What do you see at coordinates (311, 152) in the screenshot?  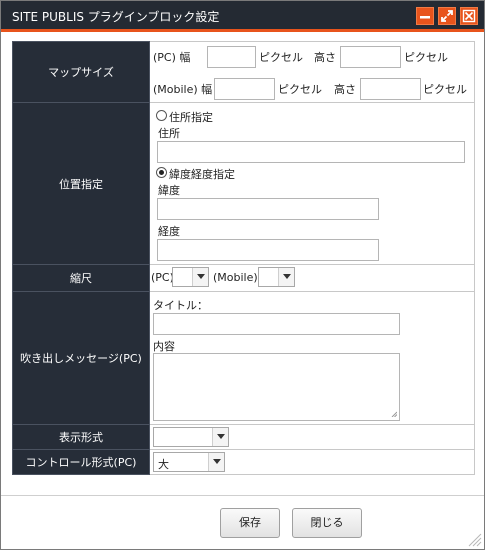 I see `address-input` at bounding box center [311, 152].